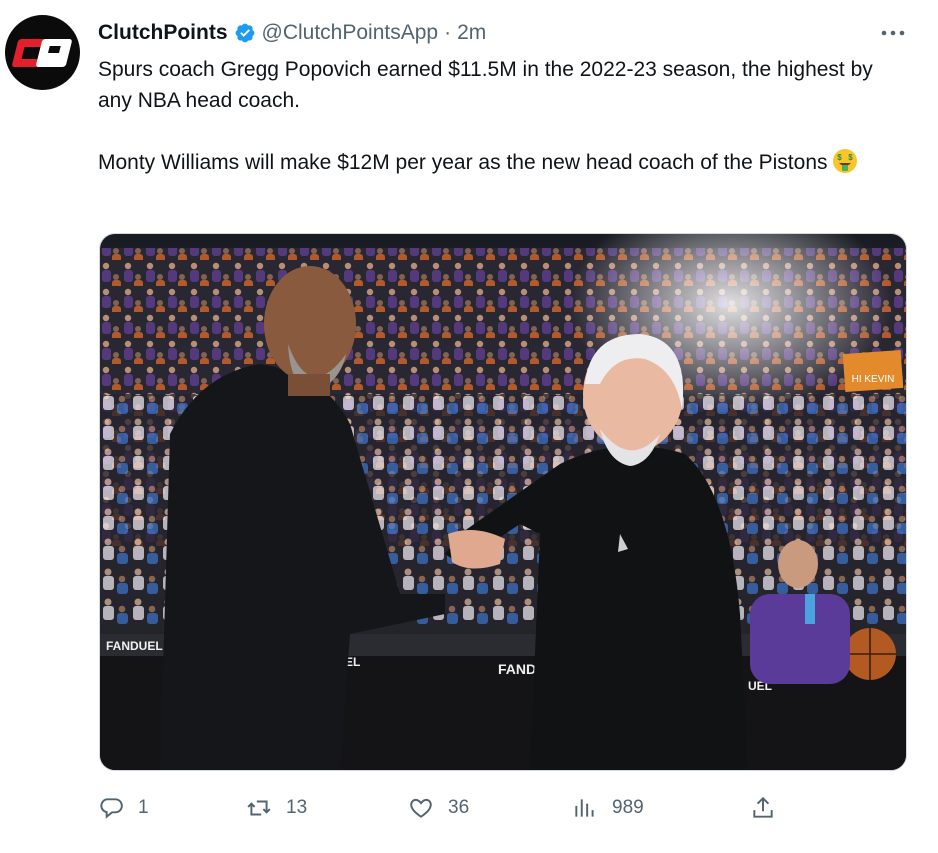 This screenshot has height=853, width=938. I want to click on author-name: ClutchPoints, so click(163, 33).